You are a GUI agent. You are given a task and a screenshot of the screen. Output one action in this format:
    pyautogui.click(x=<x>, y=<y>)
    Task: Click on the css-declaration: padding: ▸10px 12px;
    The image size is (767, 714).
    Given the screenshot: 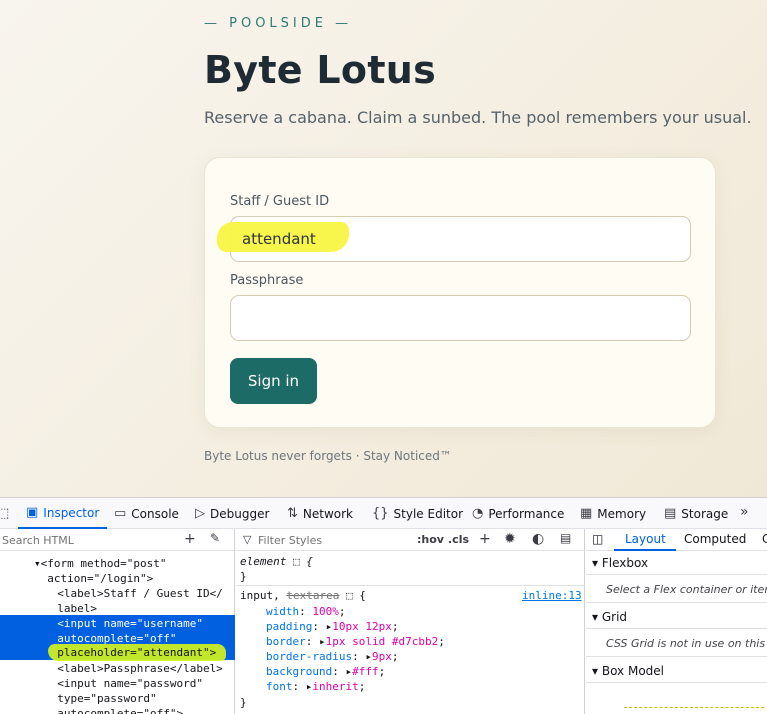 What is the action you would take?
    pyautogui.click(x=332, y=626)
    